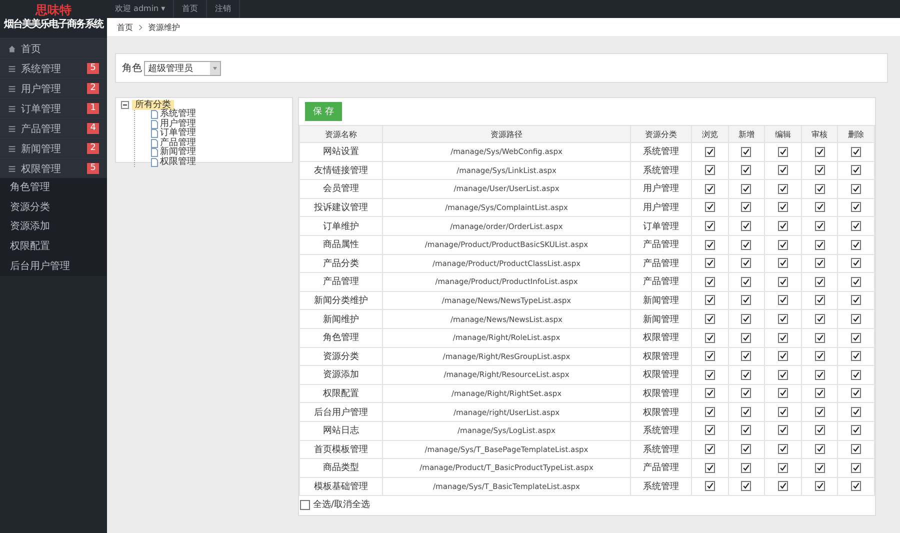  What do you see at coordinates (153, 105) in the screenshot?
I see `tree-node: 所有分类` at bounding box center [153, 105].